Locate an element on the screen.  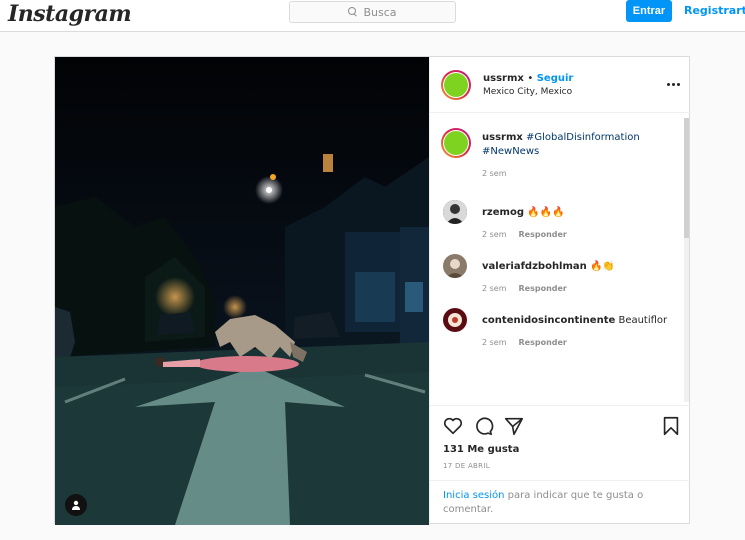
post-header: ussrmx • Seguir Mexico City, Mexico is located at coordinates (560, 85).